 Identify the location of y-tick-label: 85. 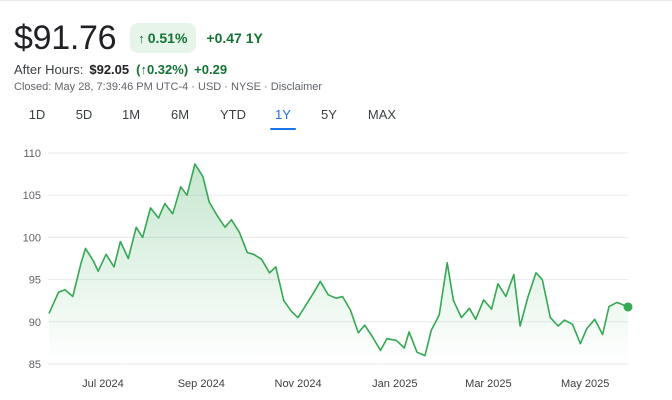
(35, 365).